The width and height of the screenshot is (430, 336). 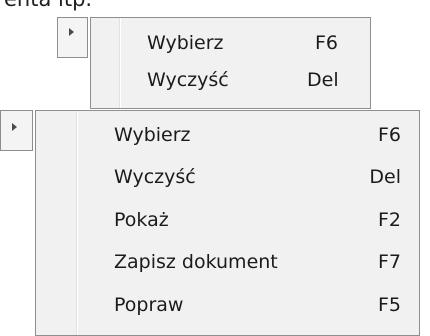 What do you see at coordinates (389, 305) in the screenshot?
I see `menu-item-popraw-shortcut: F5` at bounding box center [389, 305].